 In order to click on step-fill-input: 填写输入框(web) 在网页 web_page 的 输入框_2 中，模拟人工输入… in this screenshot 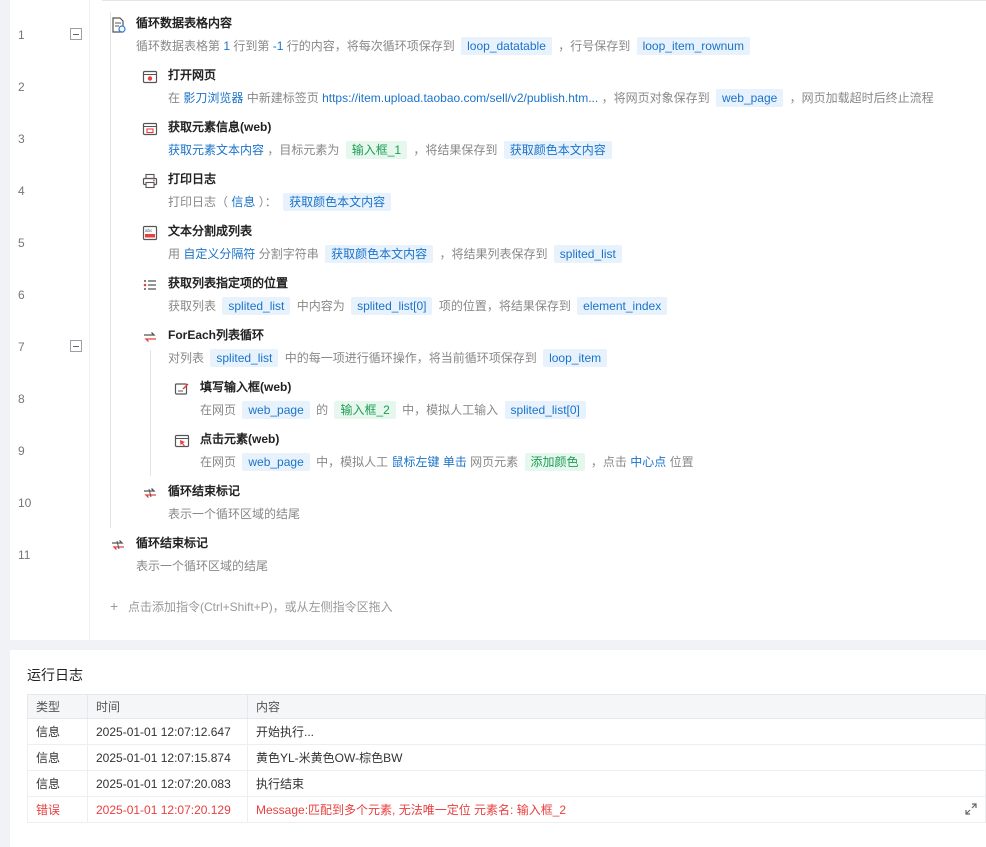, I will do `click(564, 405)`.